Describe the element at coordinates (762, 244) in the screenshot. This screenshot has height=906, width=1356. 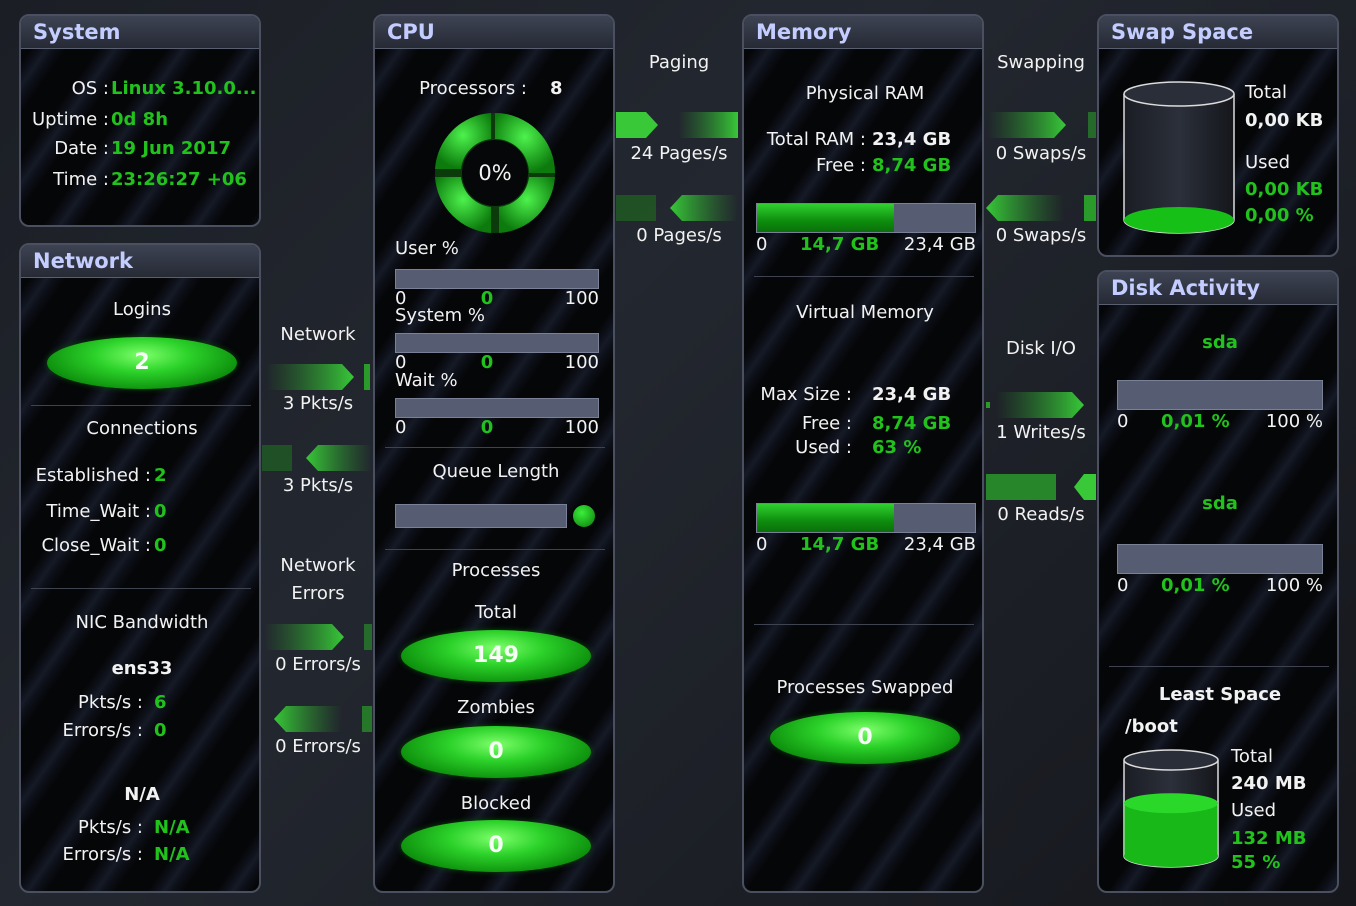
I see `ram-bar-min: 0` at that location.